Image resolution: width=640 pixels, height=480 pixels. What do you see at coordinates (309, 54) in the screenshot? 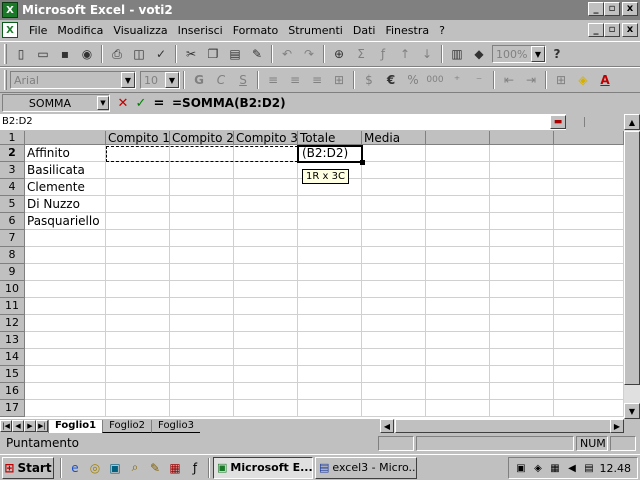
I see `redo-icon: ↷` at bounding box center [309, 54].